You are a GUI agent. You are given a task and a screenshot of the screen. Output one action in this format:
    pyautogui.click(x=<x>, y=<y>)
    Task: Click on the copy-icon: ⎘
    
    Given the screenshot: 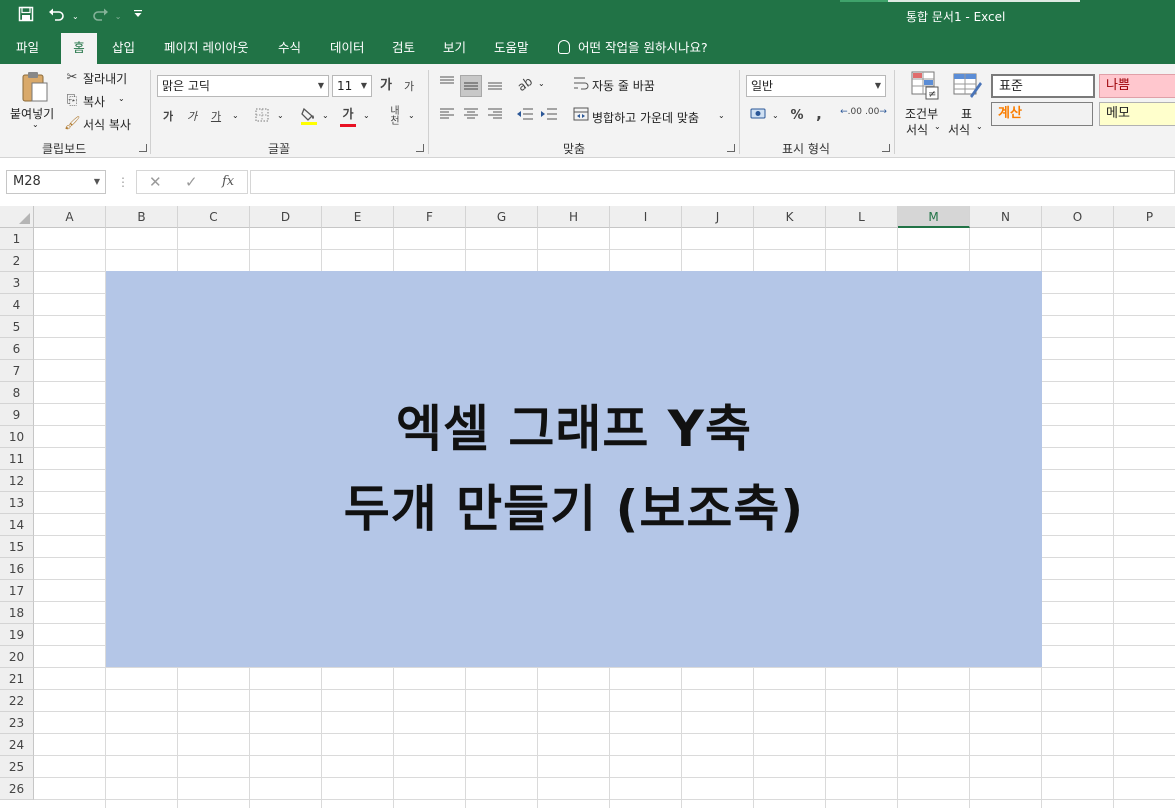 What is the action you would take?
    pyautogui.click(x=72, y=101)
    